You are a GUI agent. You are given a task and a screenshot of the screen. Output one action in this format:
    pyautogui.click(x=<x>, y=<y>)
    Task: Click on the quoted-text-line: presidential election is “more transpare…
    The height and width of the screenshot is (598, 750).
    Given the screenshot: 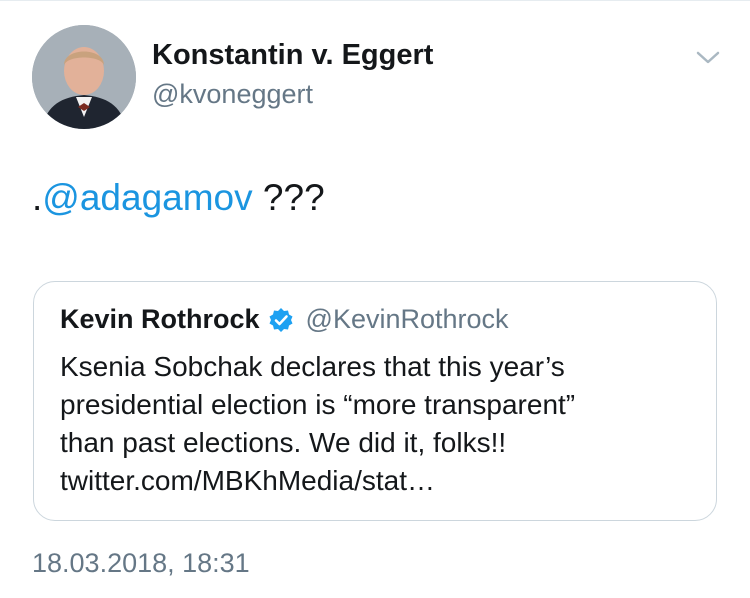 What is the action you would take?
    pyautogui.click(x=318, y=404)
    